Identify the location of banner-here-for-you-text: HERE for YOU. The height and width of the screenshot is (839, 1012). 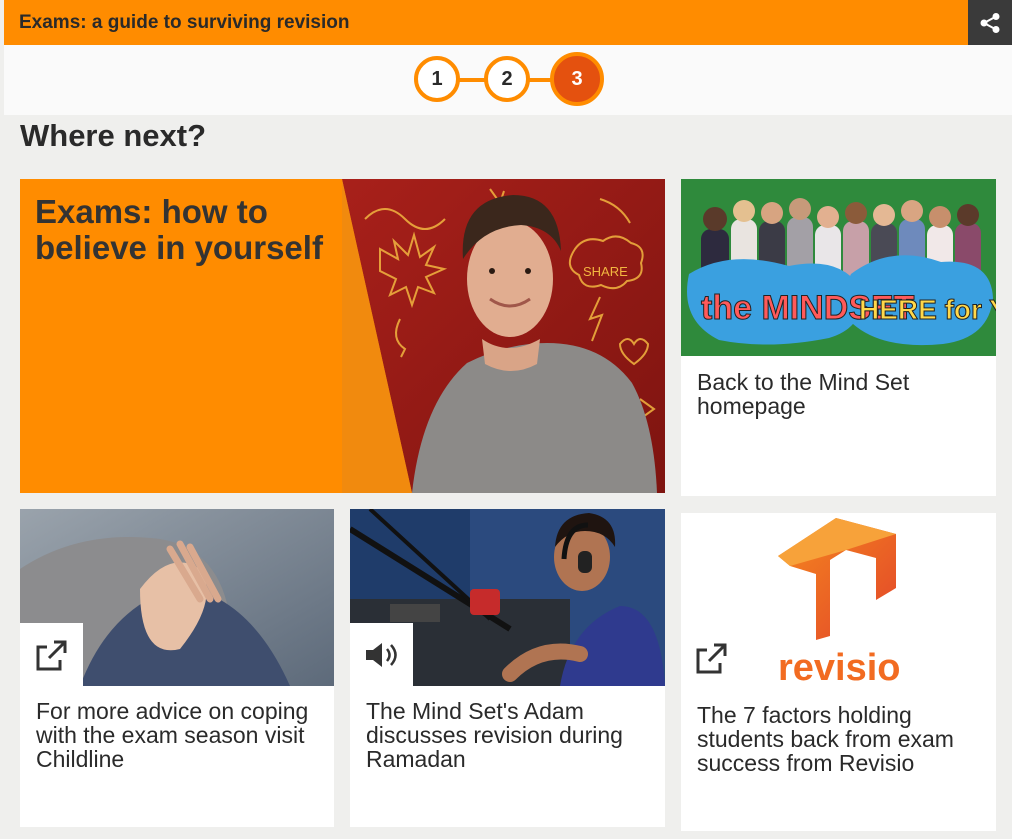
(927, 309).